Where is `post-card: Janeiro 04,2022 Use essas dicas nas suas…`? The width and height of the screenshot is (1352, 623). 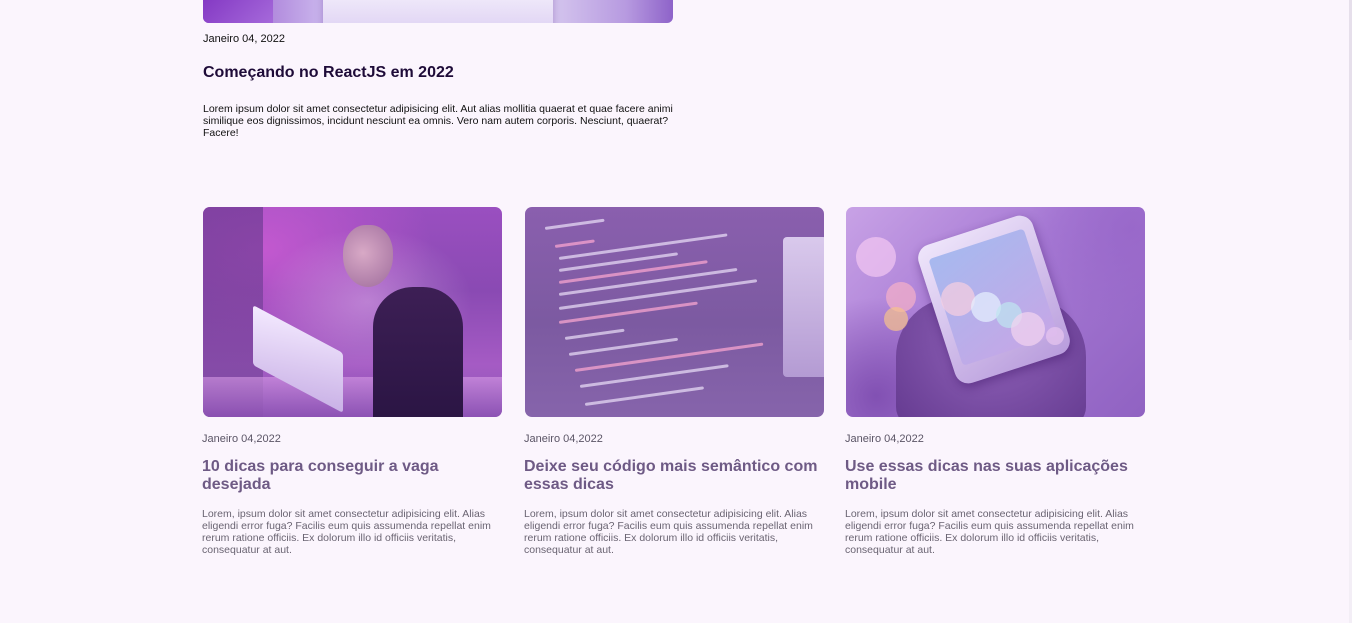 post-card: Janeiro 04,2022 Use essas dicas nas suas… is located at coordinates (995, 381).